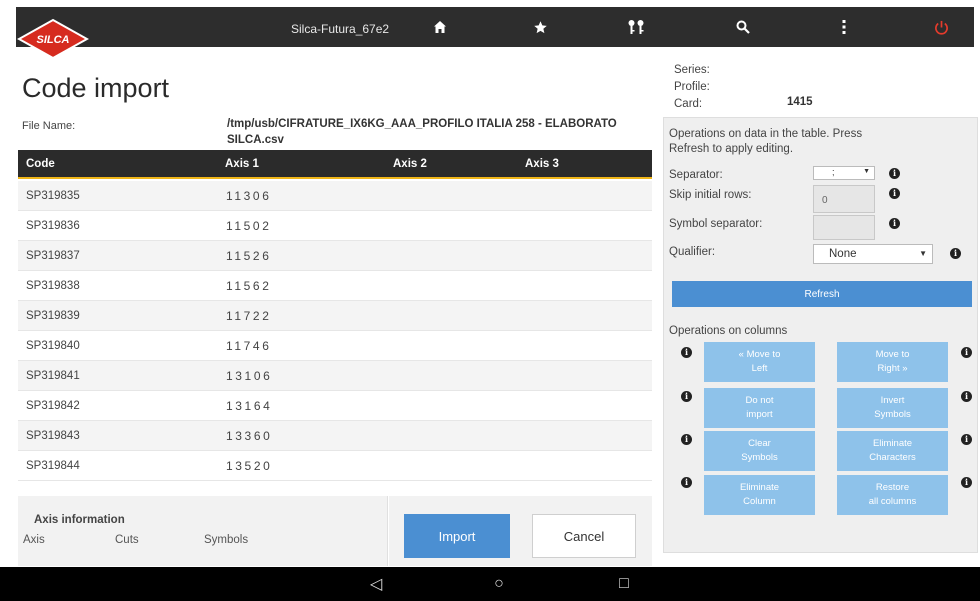 The width and height of the screenshot is (980, 601). What do you see at coordinates (335, 346) in the screenshot?
I see `table-row: SP319840 11746` at bounding box center [335, 346].